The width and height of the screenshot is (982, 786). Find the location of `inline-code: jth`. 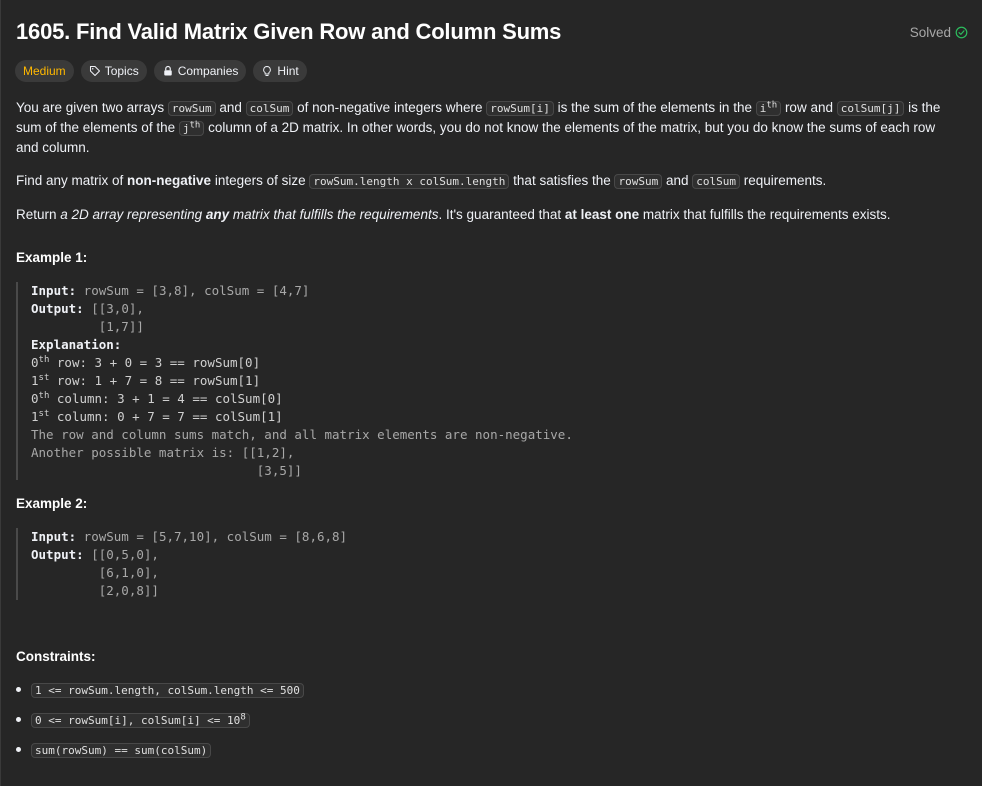

inline-code: jth is located at coordinates (191, 128).